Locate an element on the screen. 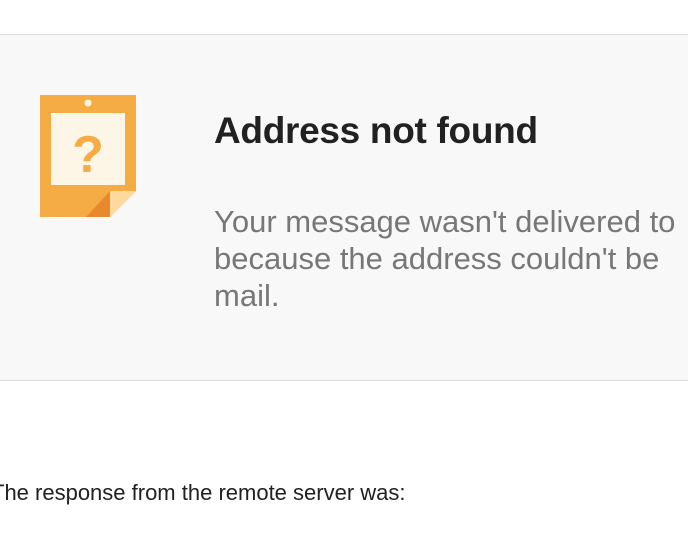  question-note-icon: ? is located at coordinates (88, 156).